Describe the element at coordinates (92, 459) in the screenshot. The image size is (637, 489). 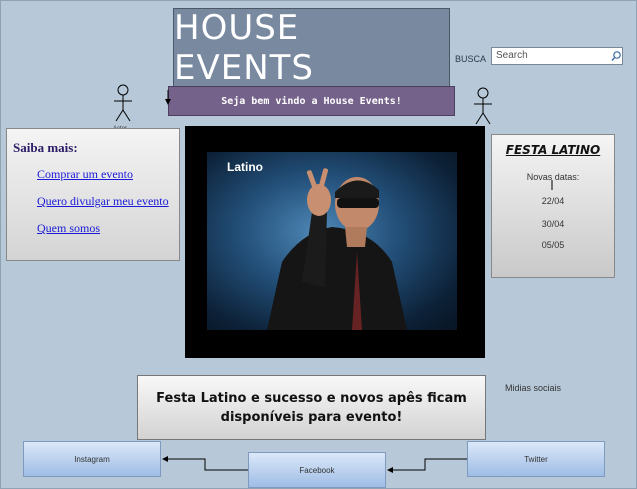
I see `instagram-button: Instagram` at that location.